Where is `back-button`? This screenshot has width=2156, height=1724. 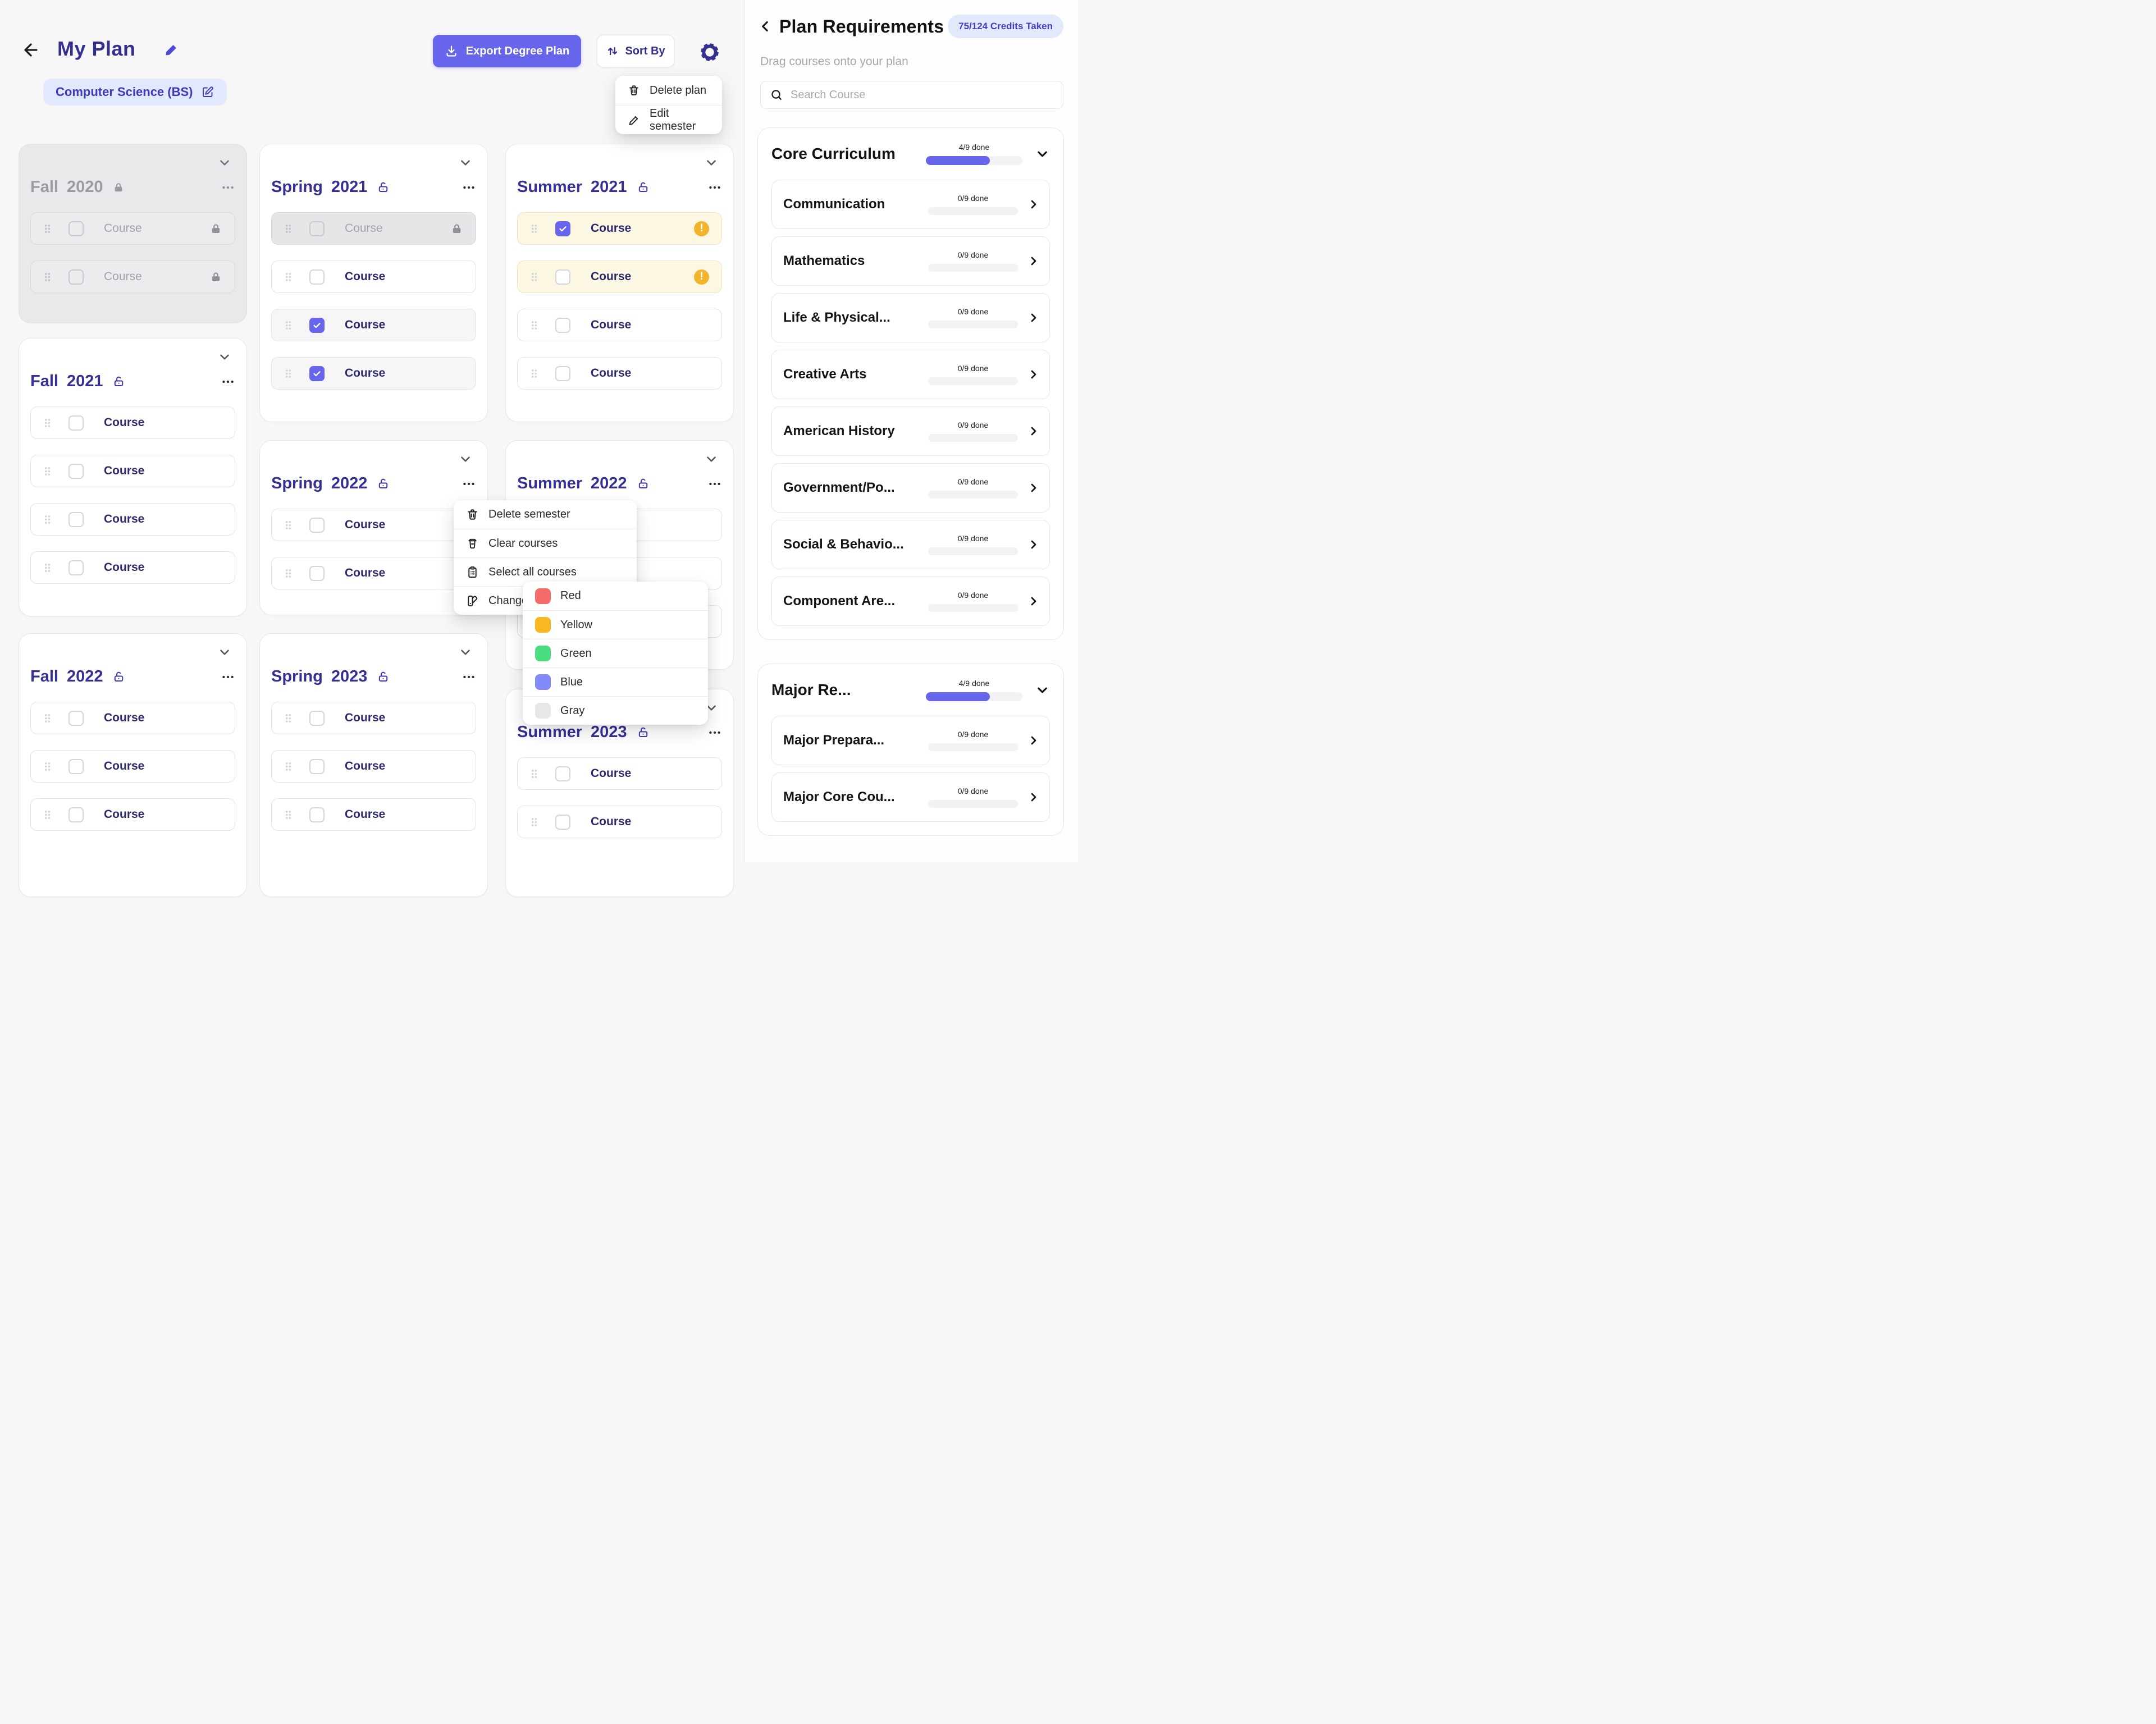
back-button is located at coordinates (30, 50).